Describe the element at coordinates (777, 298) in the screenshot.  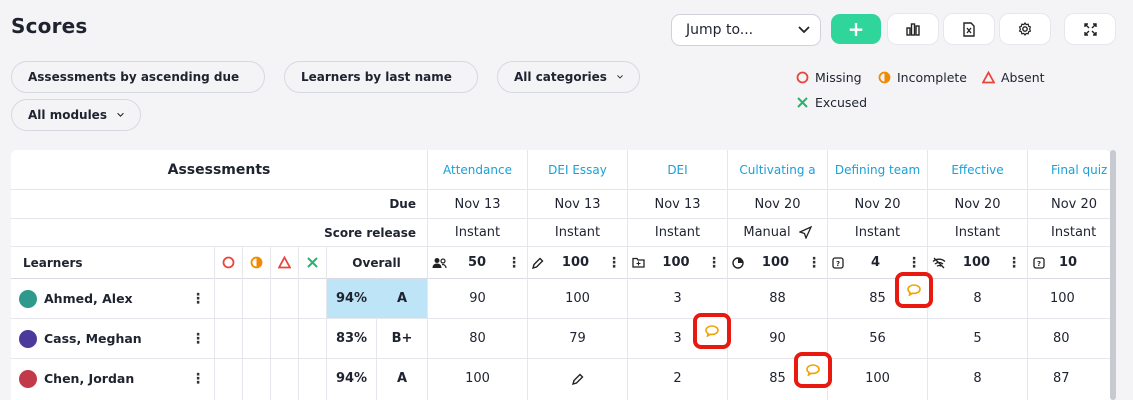
I see `score-cell: 88` at that location.